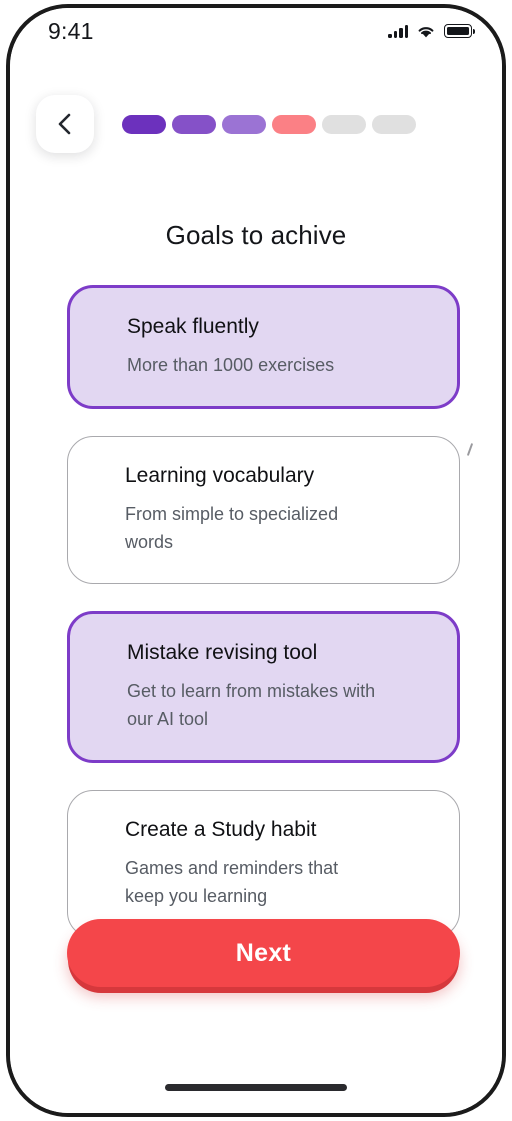 The height and width of the screenshot is (1121, 512). Describe the element at coordinates (220, 476) in the screenshot. I see `goal-title: Learning vocabulary` at that location.